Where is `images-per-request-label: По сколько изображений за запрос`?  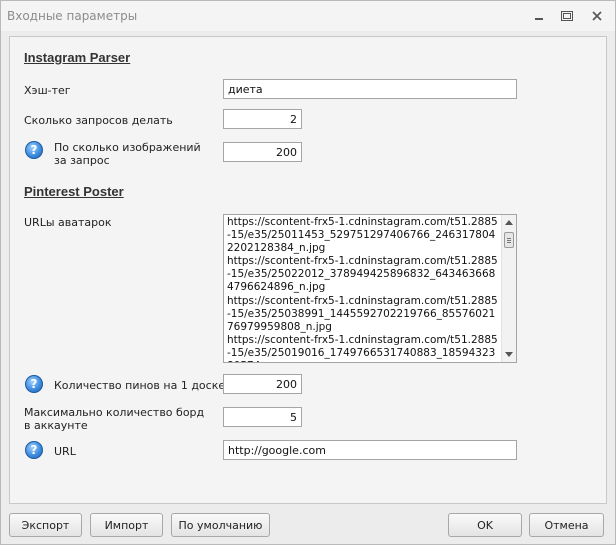 images-per-request-label: По сколько изображений за запрос is located at coordinates (127, 154).